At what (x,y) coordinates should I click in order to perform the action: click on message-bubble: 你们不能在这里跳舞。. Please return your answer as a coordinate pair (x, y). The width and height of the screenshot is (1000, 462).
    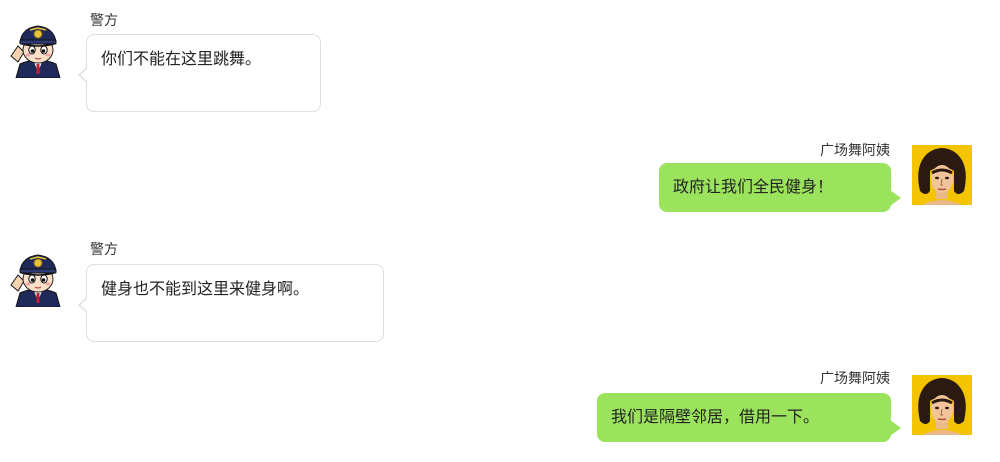
    Looking at the image, I should click on (199, 73).